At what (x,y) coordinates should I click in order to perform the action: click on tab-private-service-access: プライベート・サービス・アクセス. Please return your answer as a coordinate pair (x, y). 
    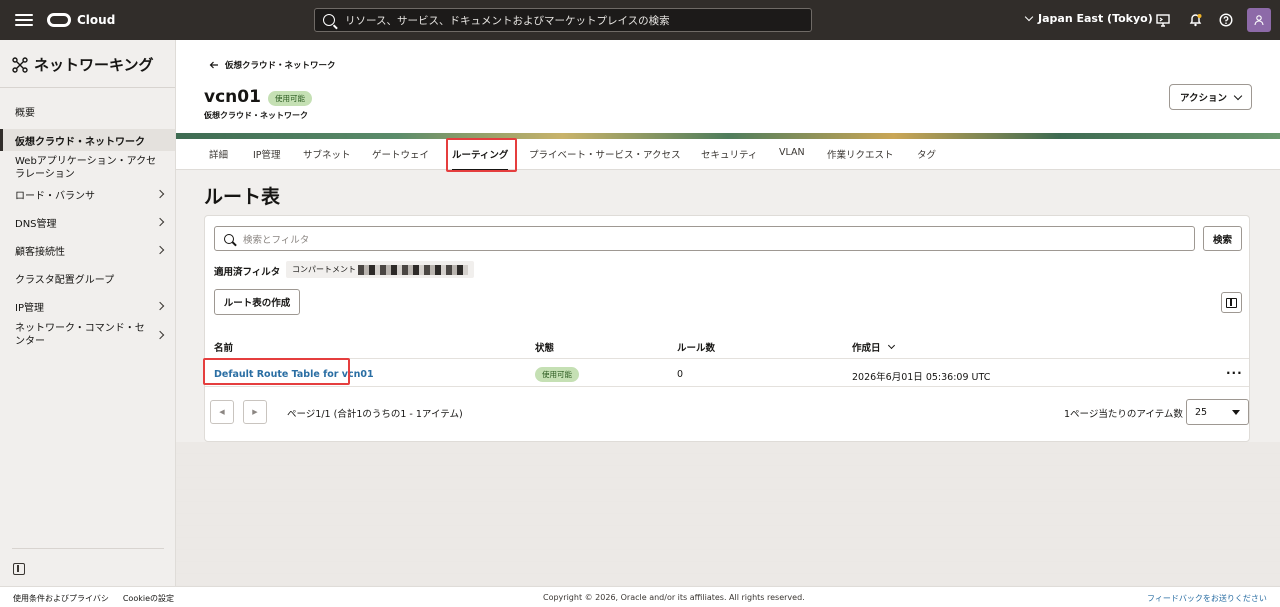
    Looking at the image, I should click on (605, 154).